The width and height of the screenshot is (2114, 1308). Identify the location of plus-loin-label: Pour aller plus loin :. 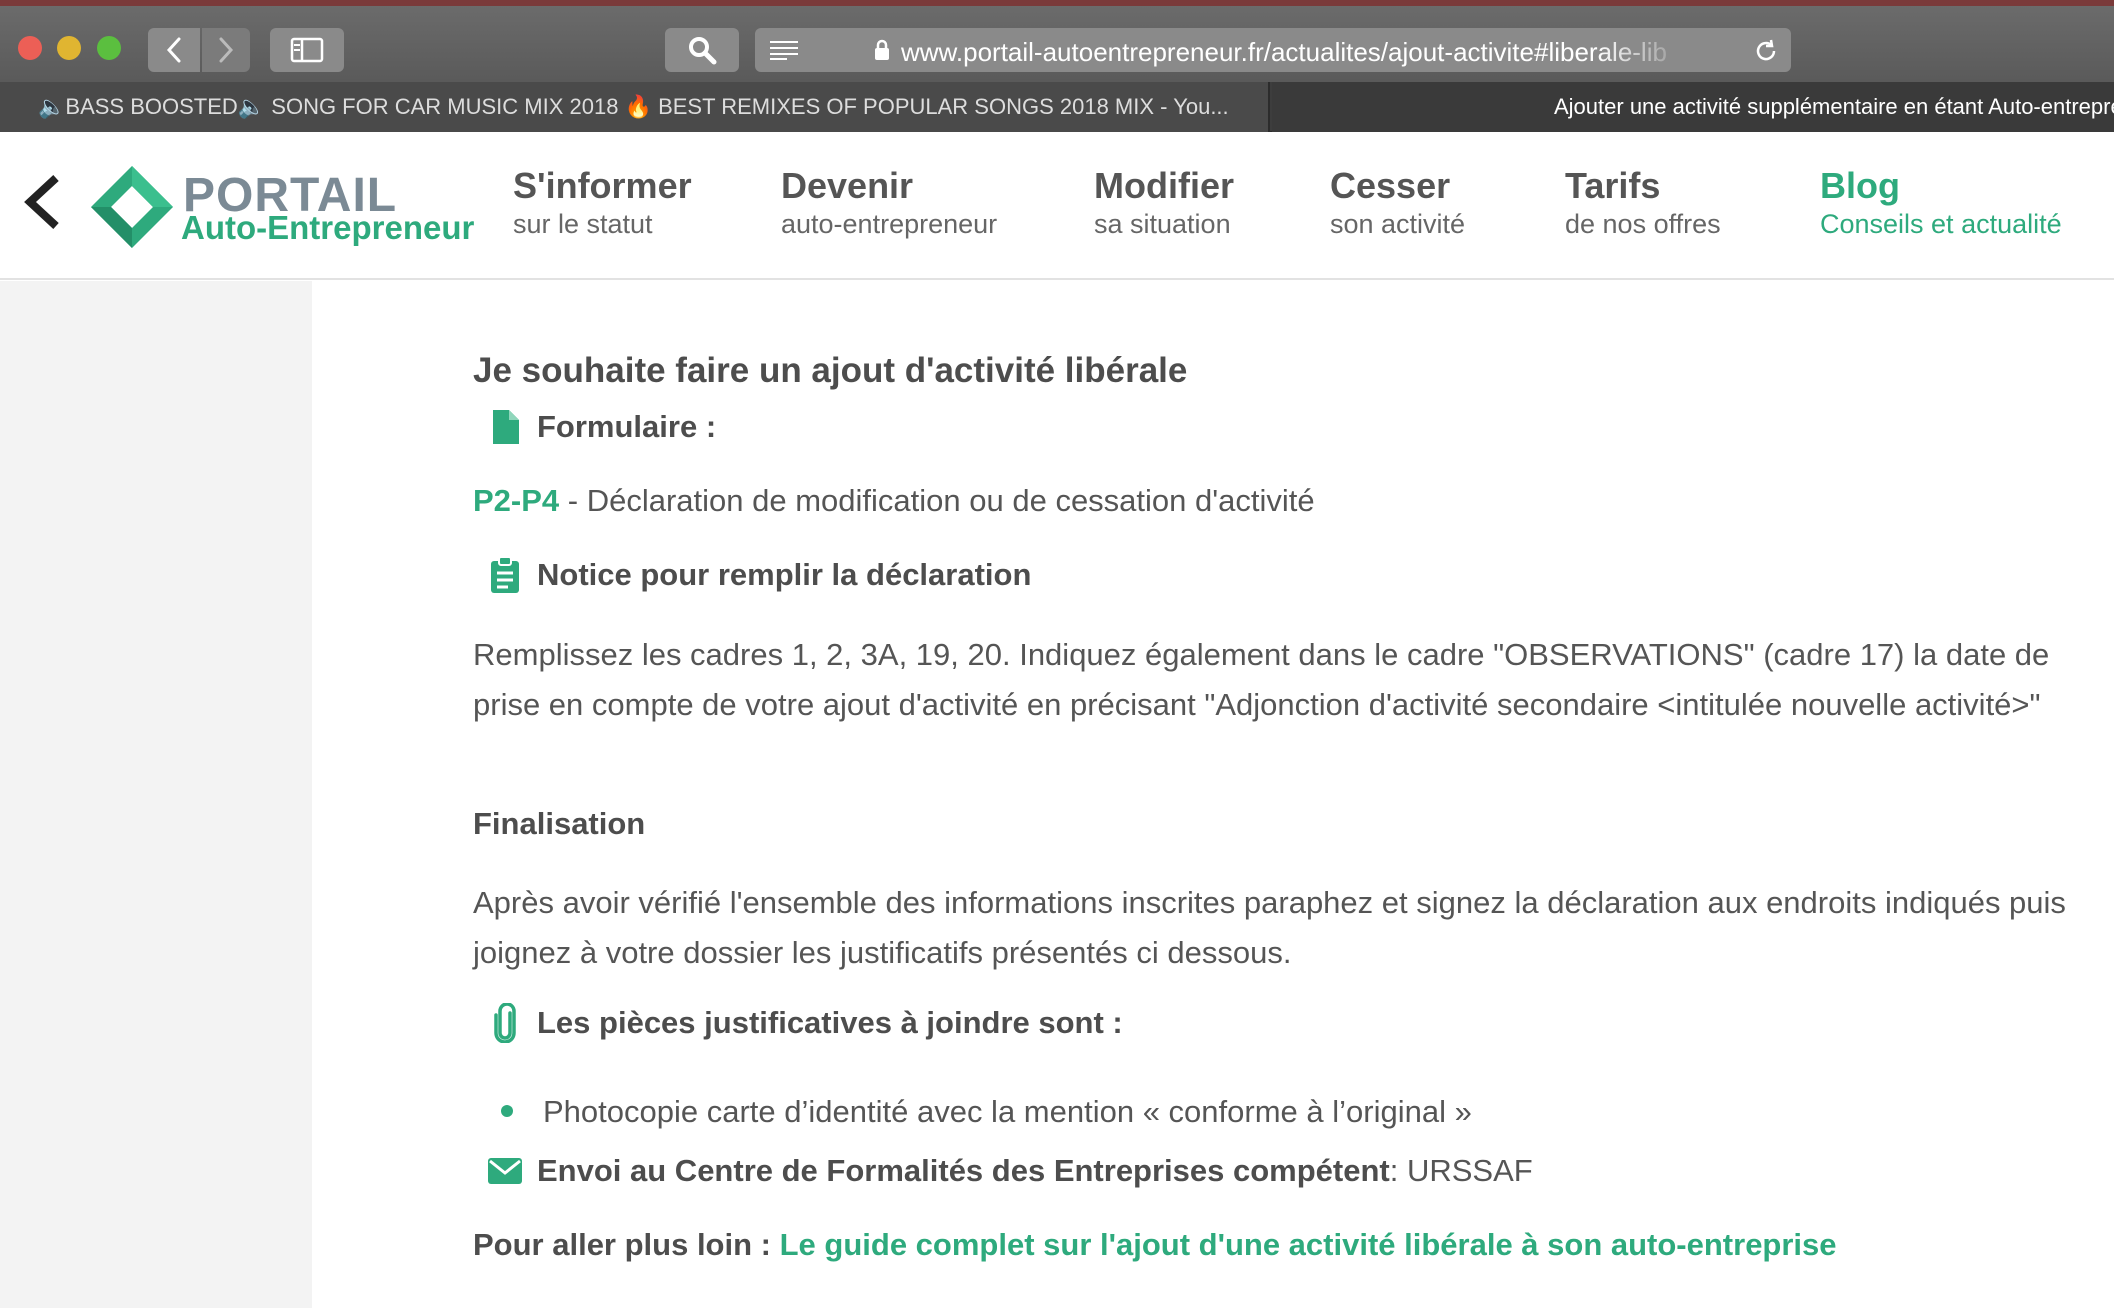
(626, 1244).